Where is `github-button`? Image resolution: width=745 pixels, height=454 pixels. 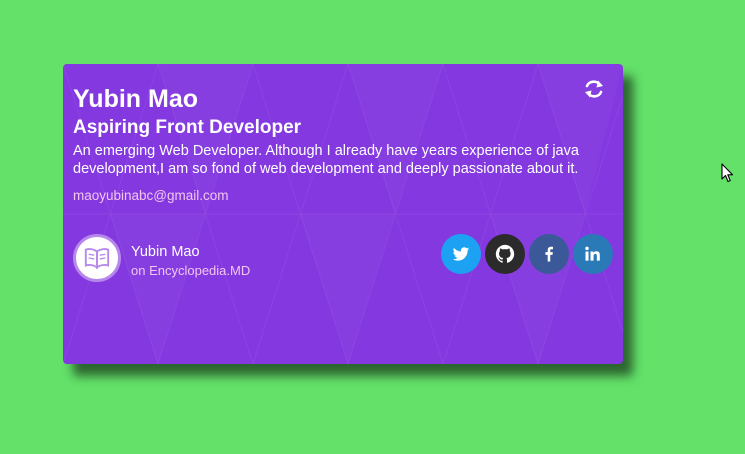 github-button is located at coordinates (505, 254).